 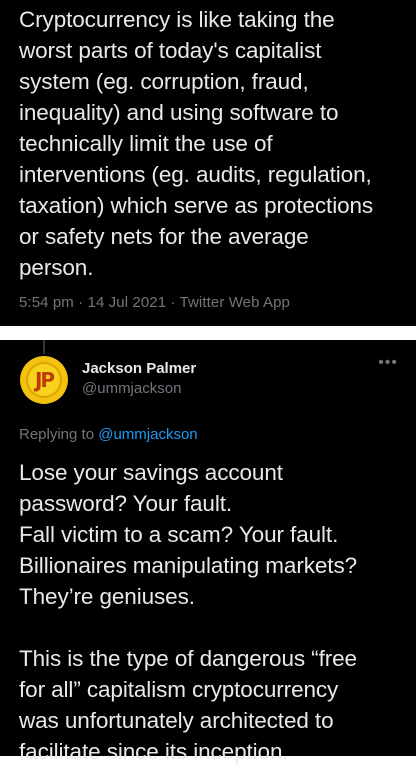 What do you see at coordinates (44, 347) in the screenshot?
I see `thread-connector-line` at bounding box center [44, 347].